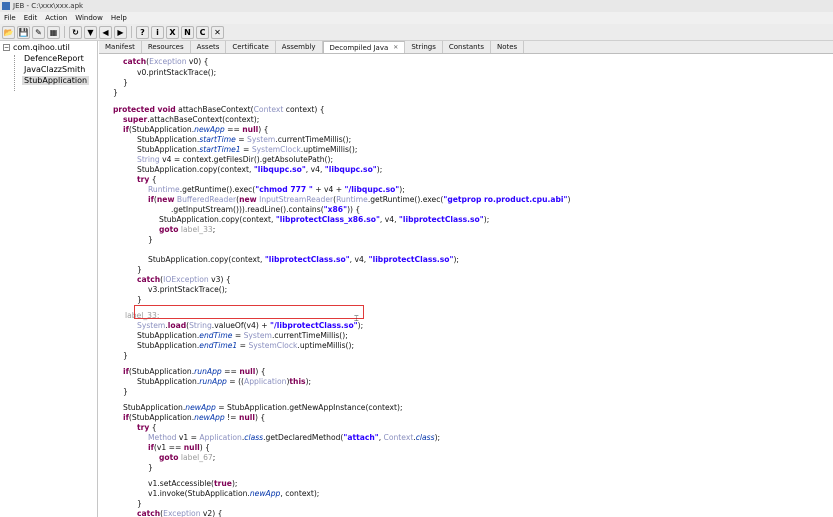 This screenshot has width=833, height=517. What do you see at coordinates (248, 199) in the screenshot?
I see `code-token: new` at bounding box center [248, 199].